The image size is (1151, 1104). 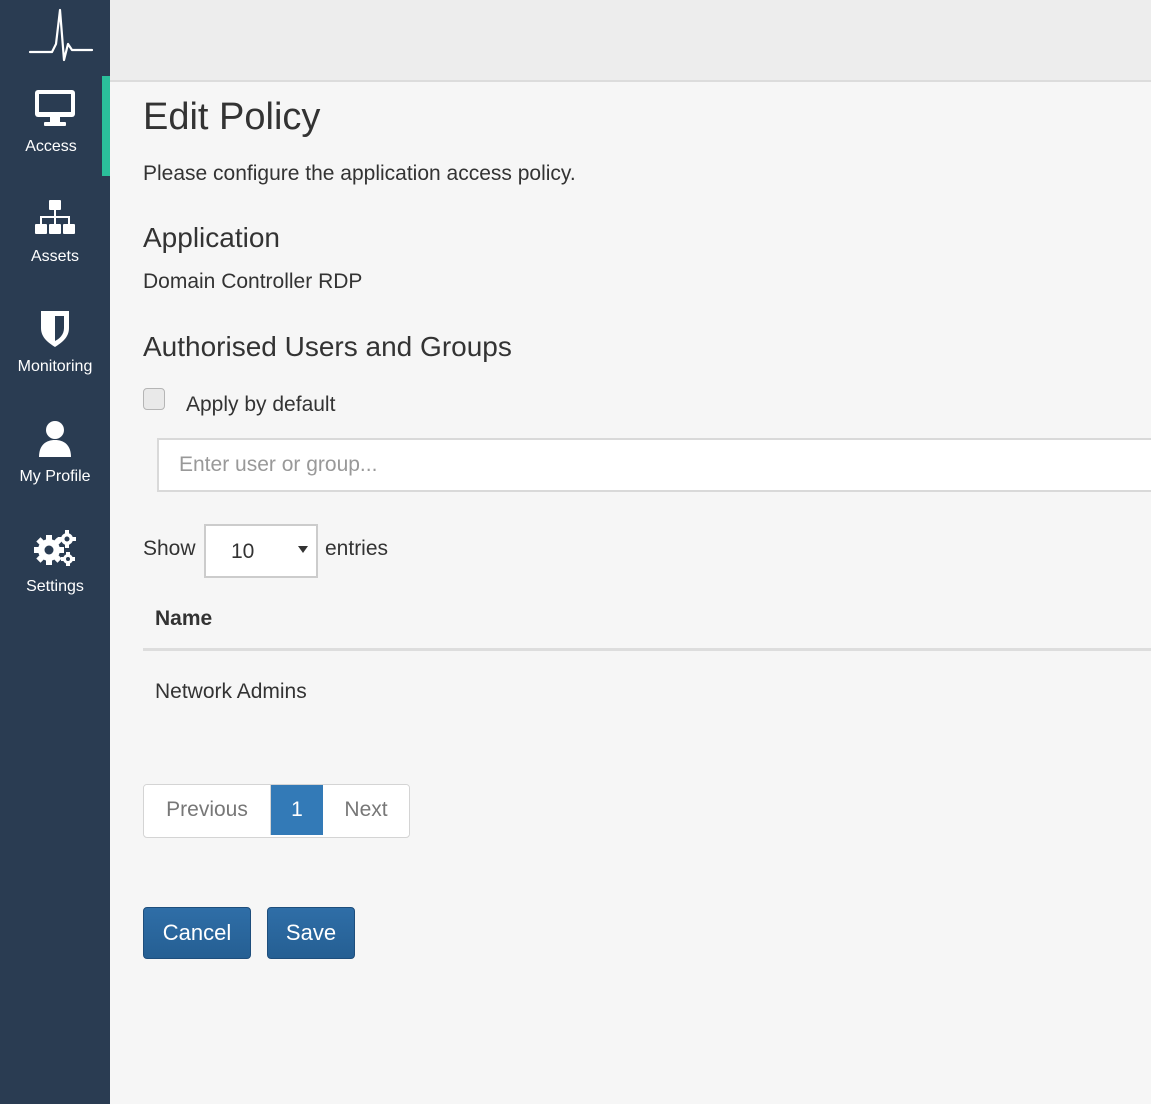 I want to click on previous-page-button: Previous, so click(x=207, y=810).